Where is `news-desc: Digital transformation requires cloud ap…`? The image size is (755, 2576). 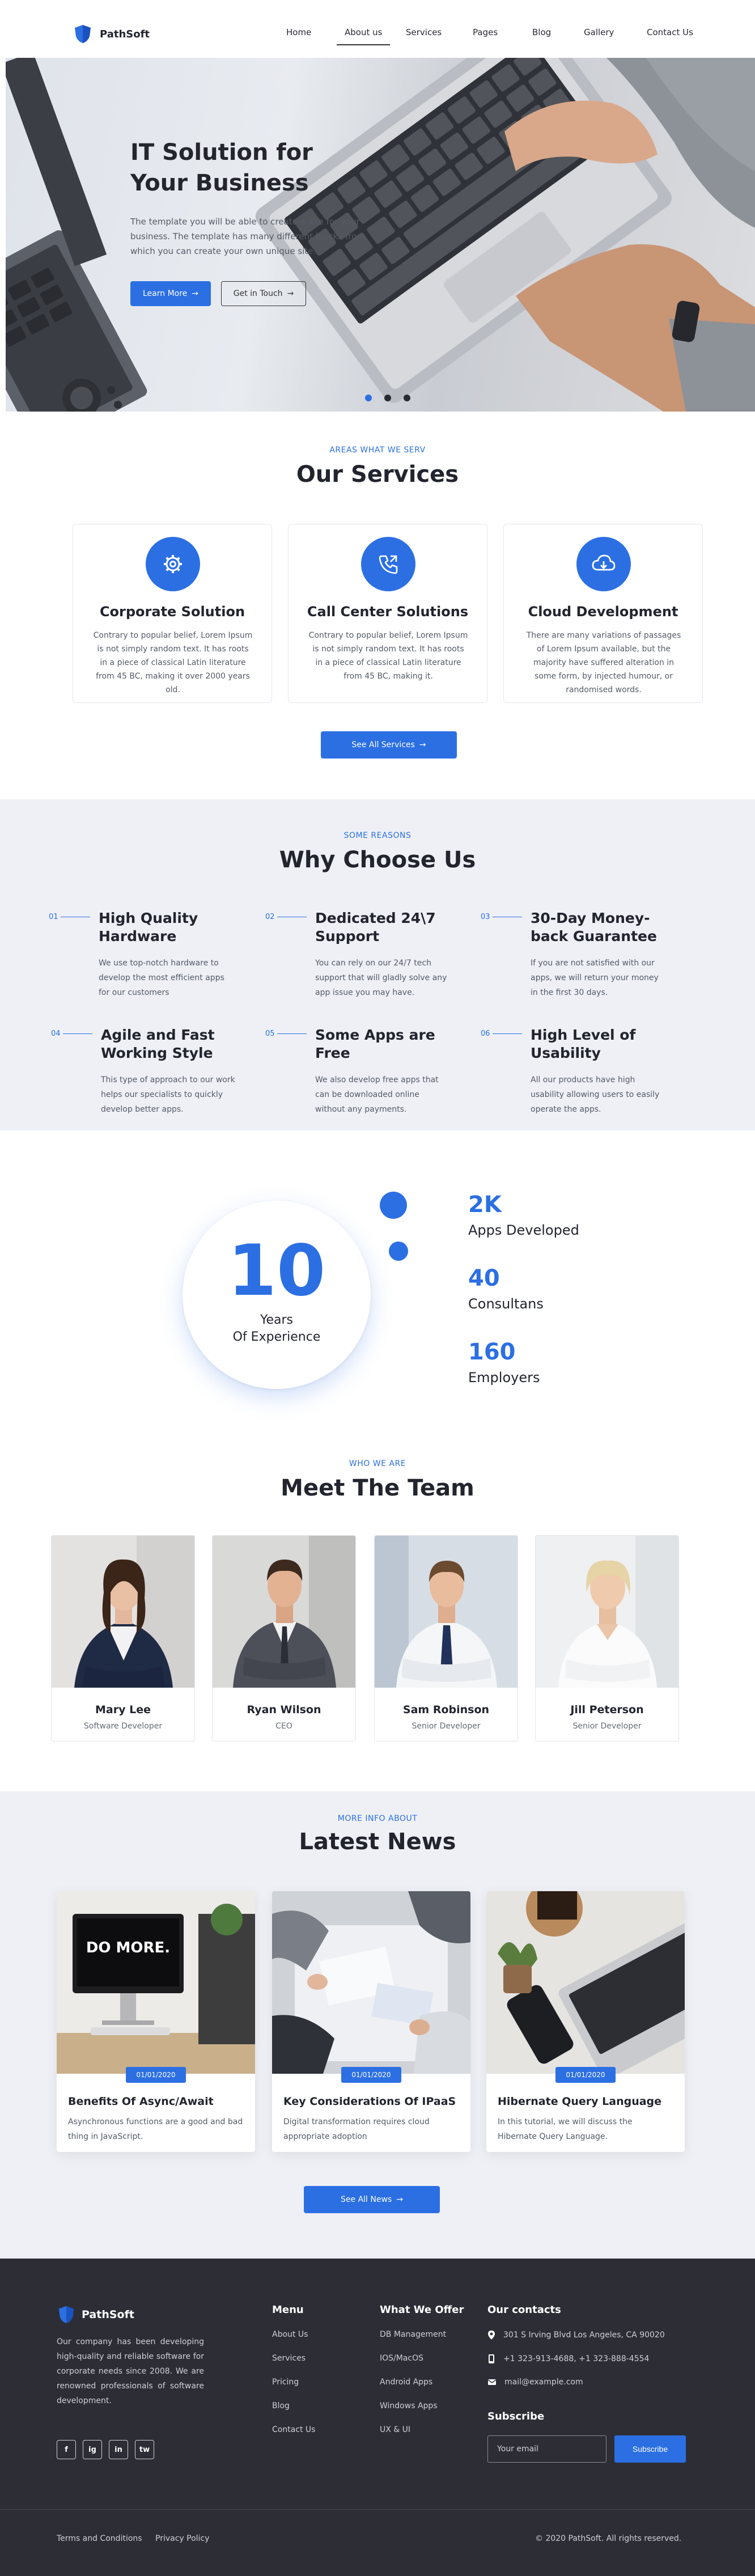
news-desc: Digital transformation requires cloud ap… is located at coordinates (356, 2129).